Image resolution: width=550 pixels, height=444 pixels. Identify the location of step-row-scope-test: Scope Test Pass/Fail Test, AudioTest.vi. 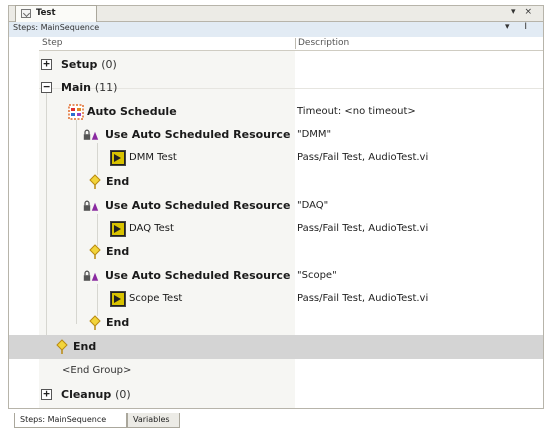
(276, 299).